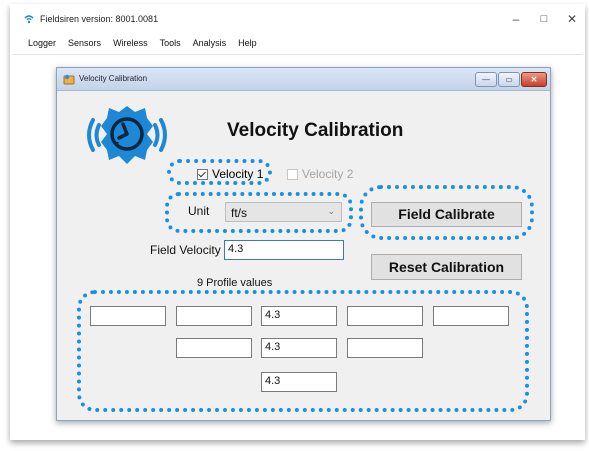 This screenshot has height=451, width=589. I want to click on menu-sensors: Sensors, so click(84, 43).